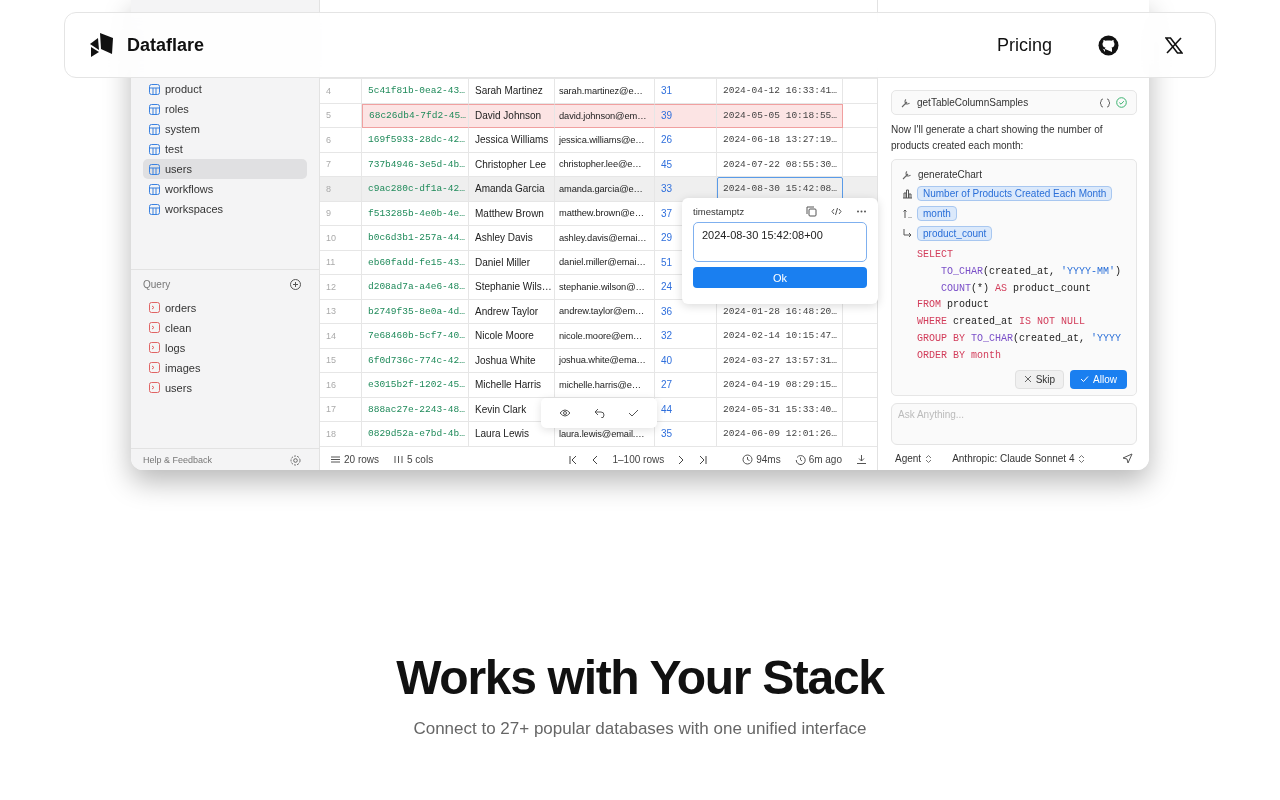 This screenshot has width=1280, height=800. I want to click on table-list-item: workspaces, so click(225, 209).